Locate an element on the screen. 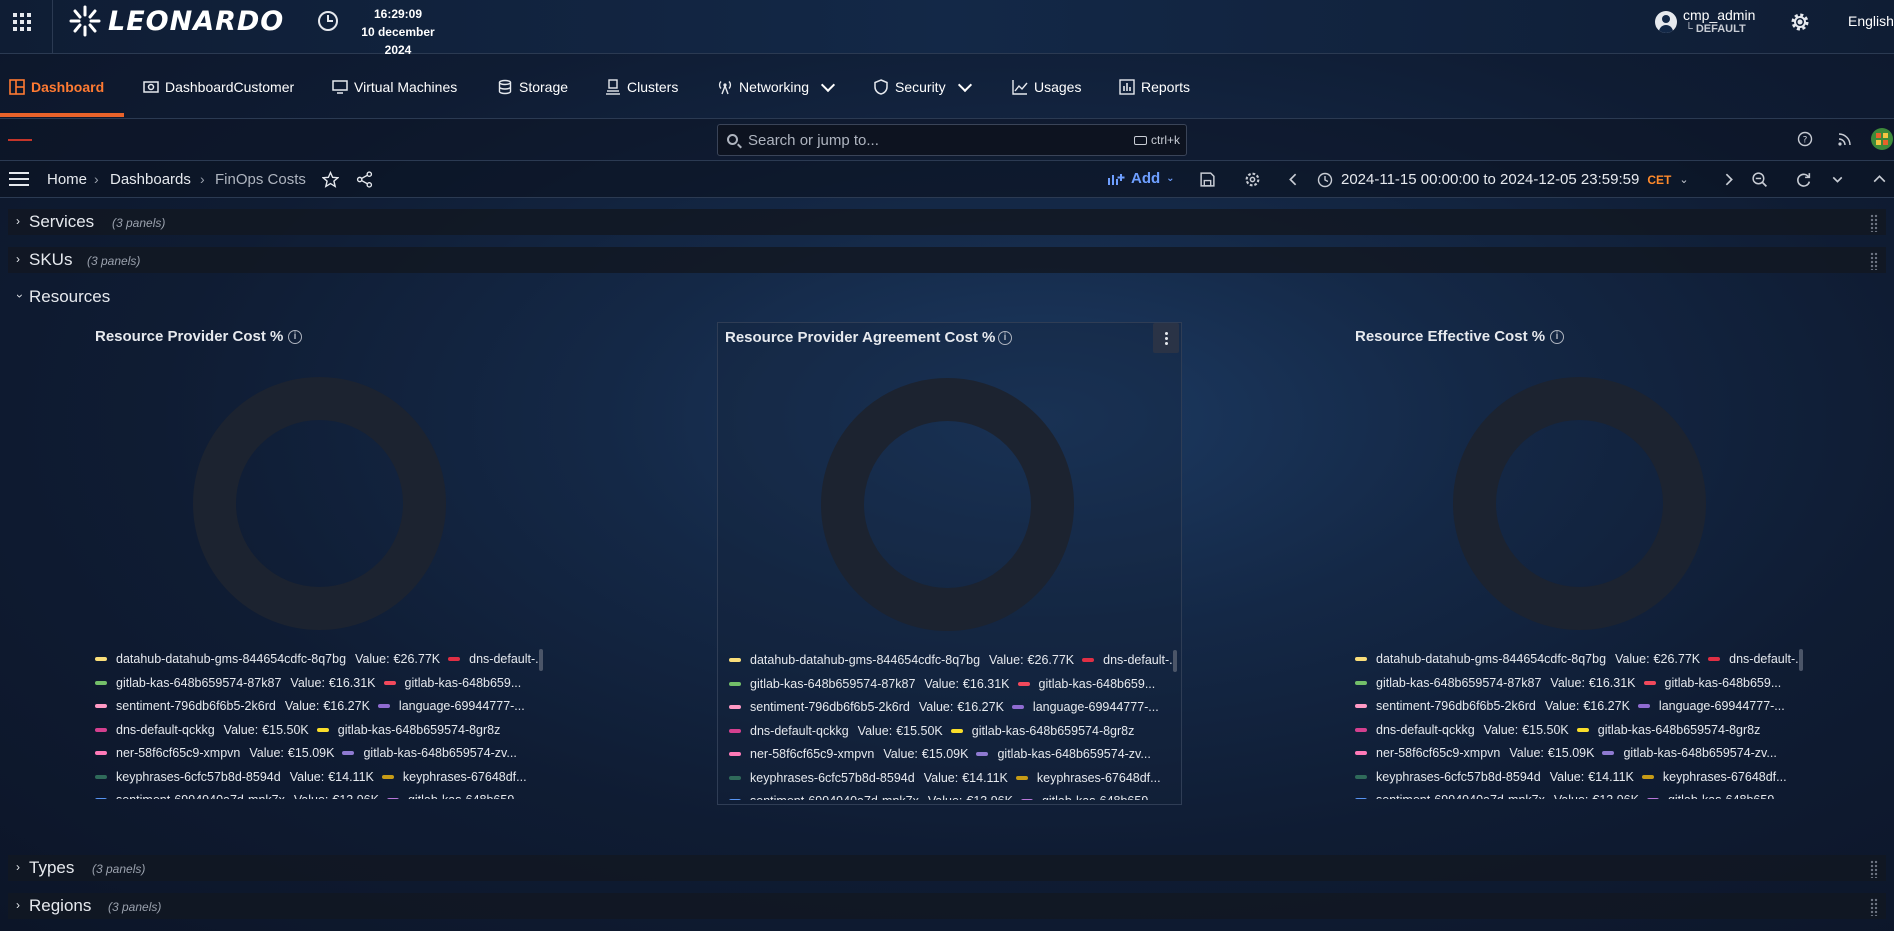 The image size is (1894, 931). user-name: cmp_admin is located at coordinates (1719, 15).